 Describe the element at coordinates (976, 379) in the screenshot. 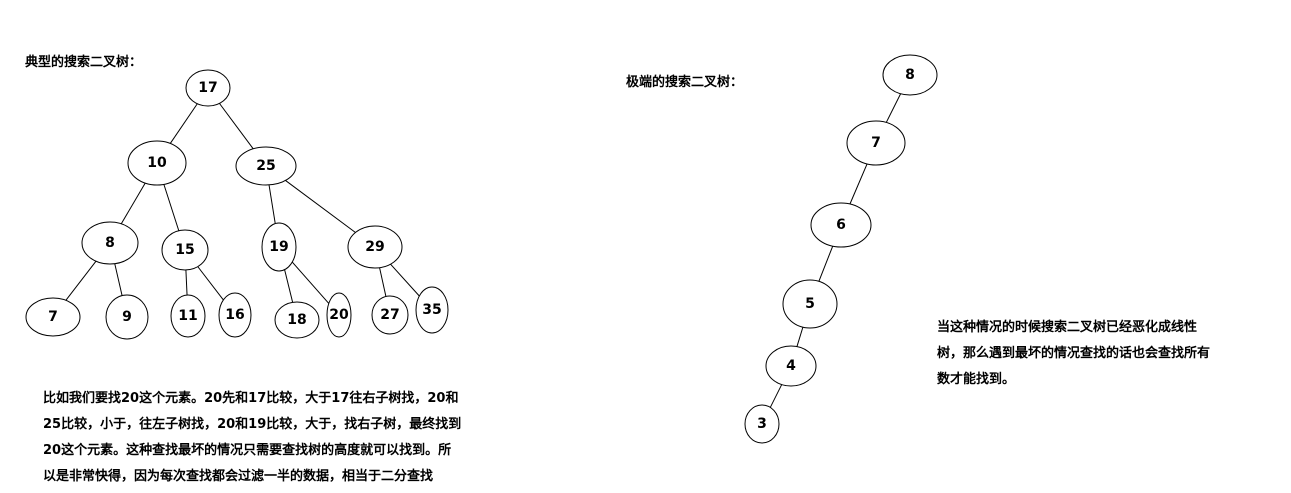

I see `extreme-explanation-line-3: 数才能找到。` at that location.